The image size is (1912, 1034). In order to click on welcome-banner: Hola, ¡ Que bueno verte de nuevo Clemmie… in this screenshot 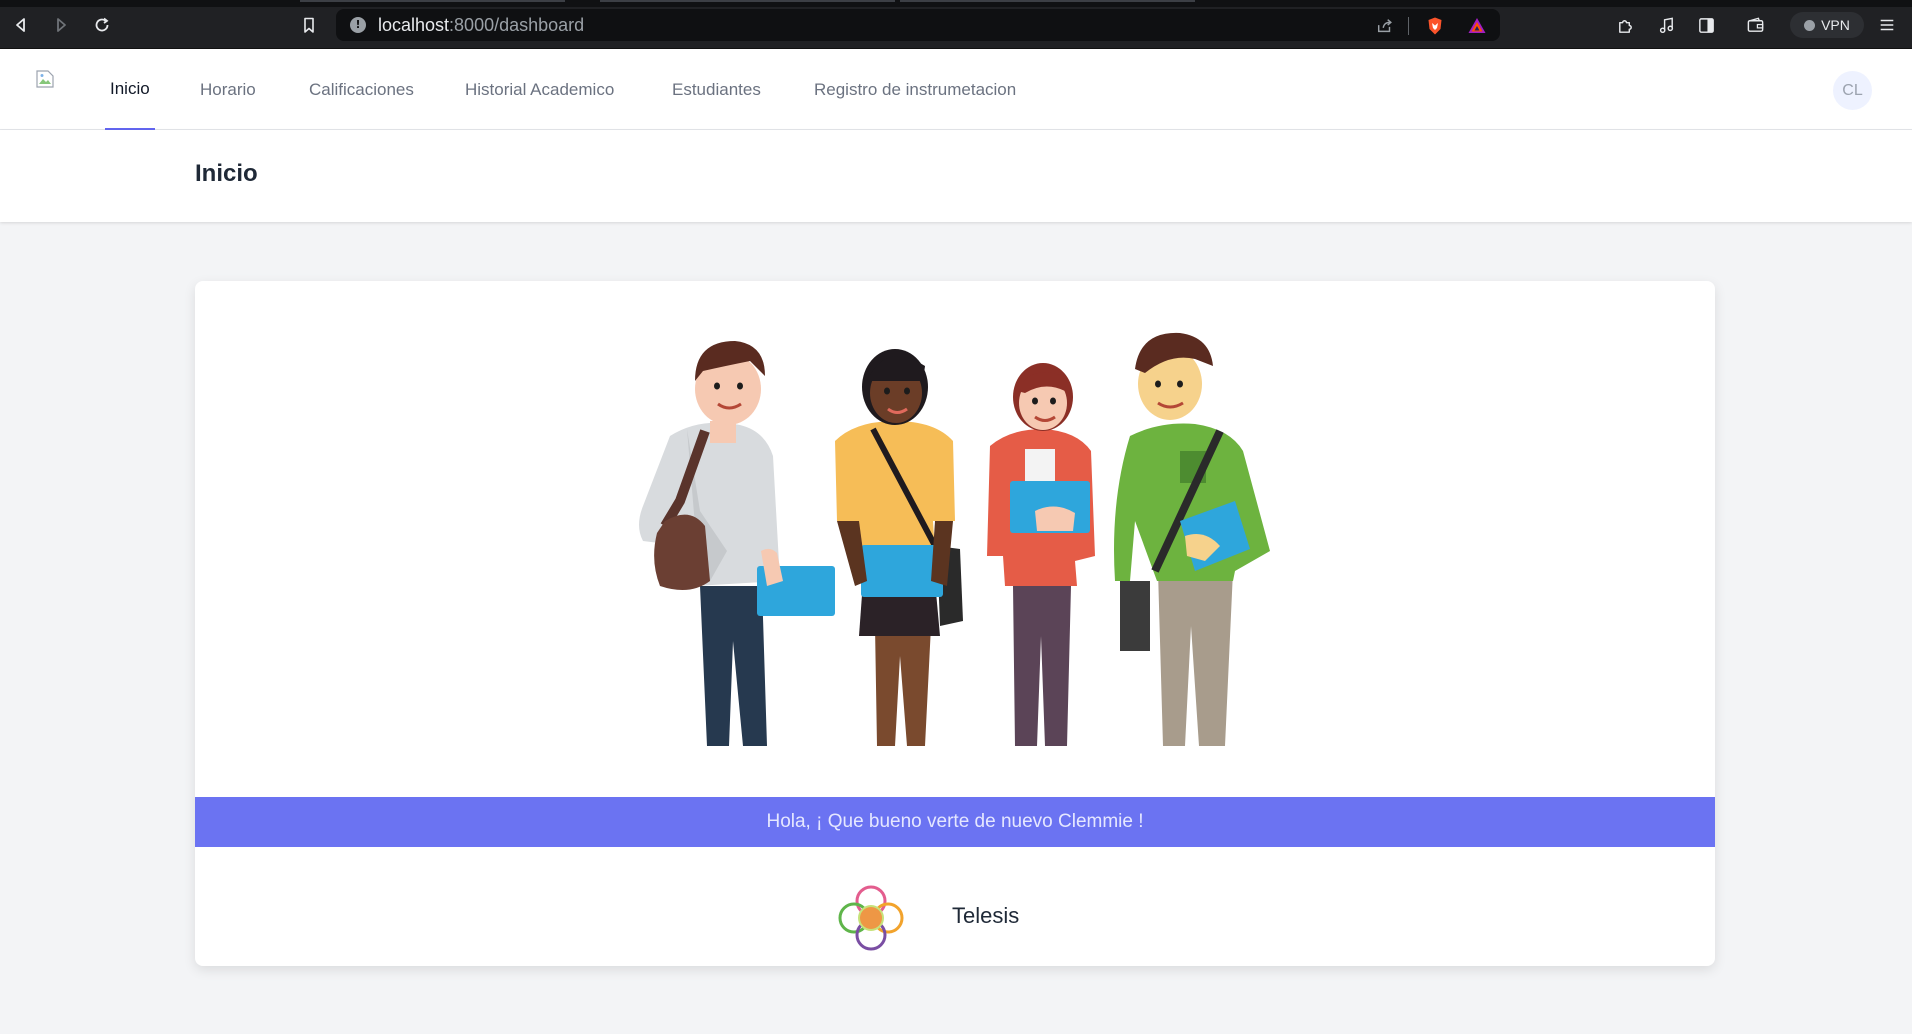, I will do `click(955, 822)`.